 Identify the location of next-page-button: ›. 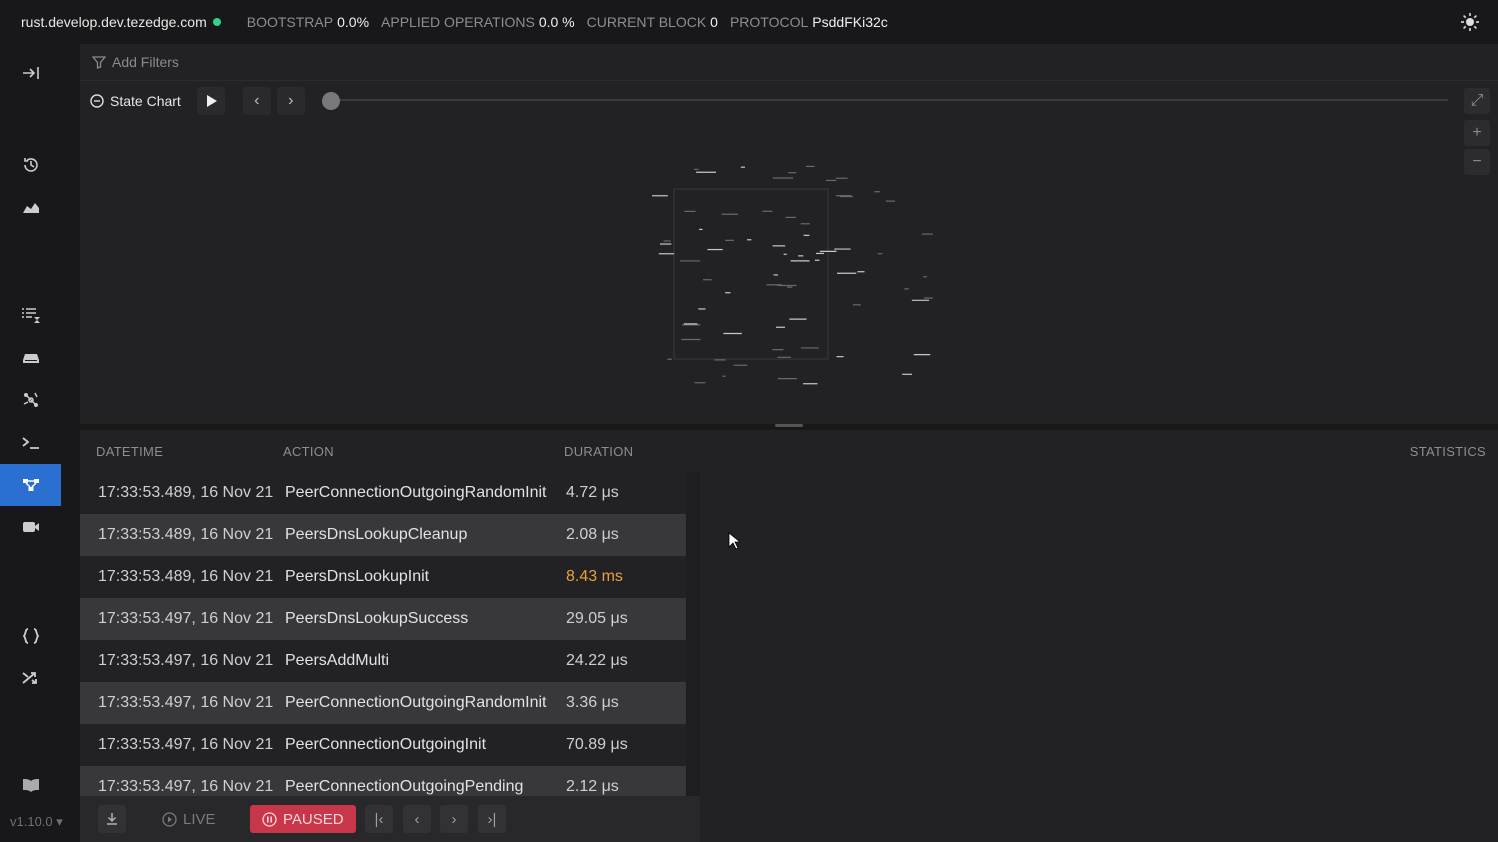
(454, 819).